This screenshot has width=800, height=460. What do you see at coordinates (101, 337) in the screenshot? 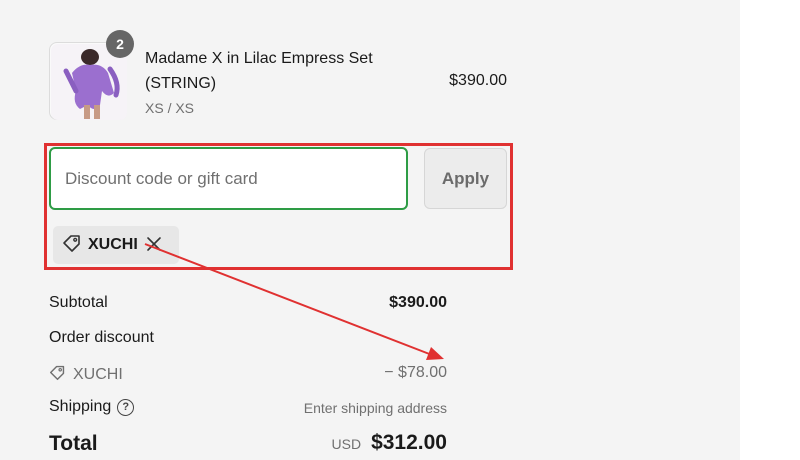
I see `order-discount-label: Order discount` at bounding box center [101, 337].